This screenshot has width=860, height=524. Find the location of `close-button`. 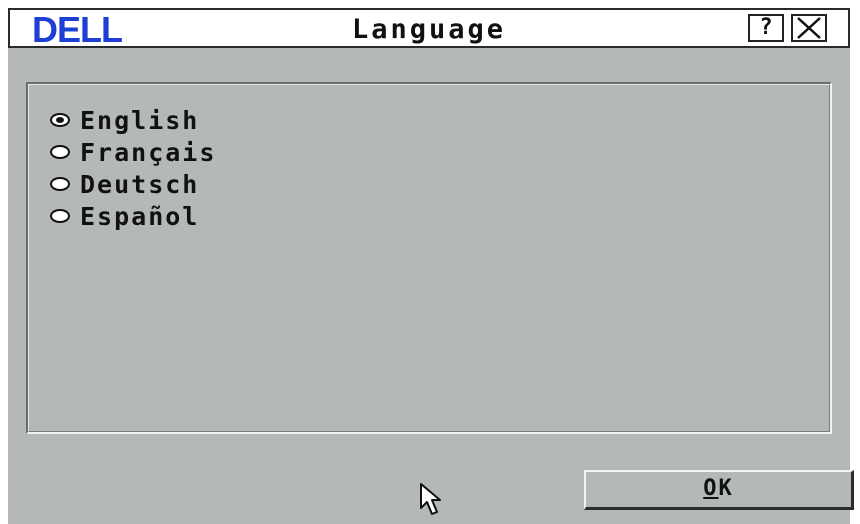

close-button is located at coordinates (809, 28).